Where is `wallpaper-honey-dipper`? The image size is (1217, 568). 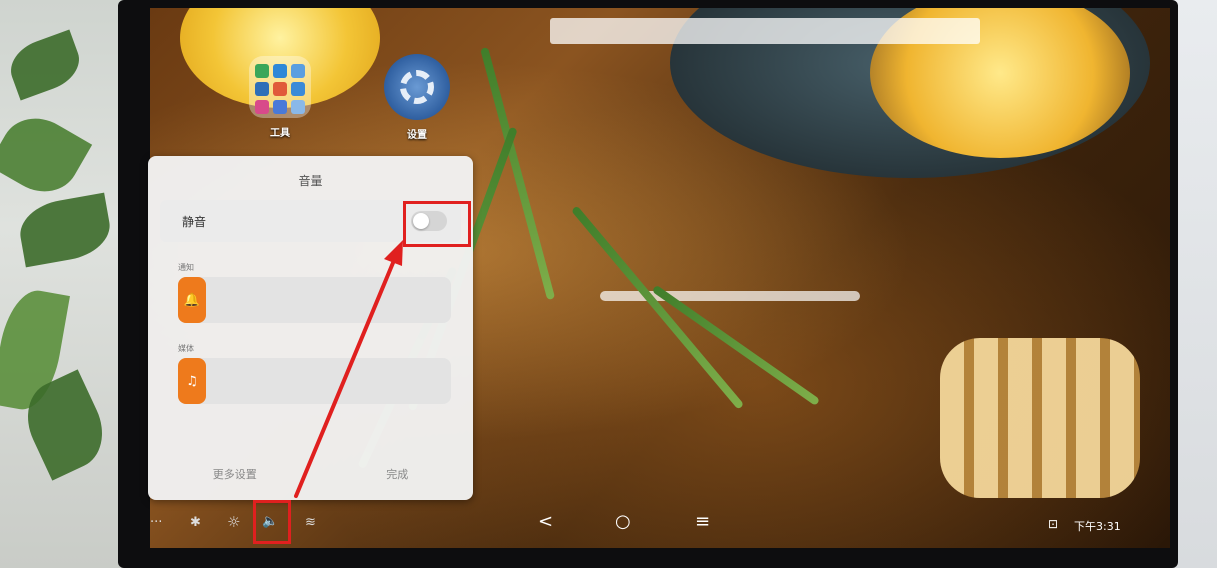
wallpaper-honey-dipper is located at coordinates (1040, 418).